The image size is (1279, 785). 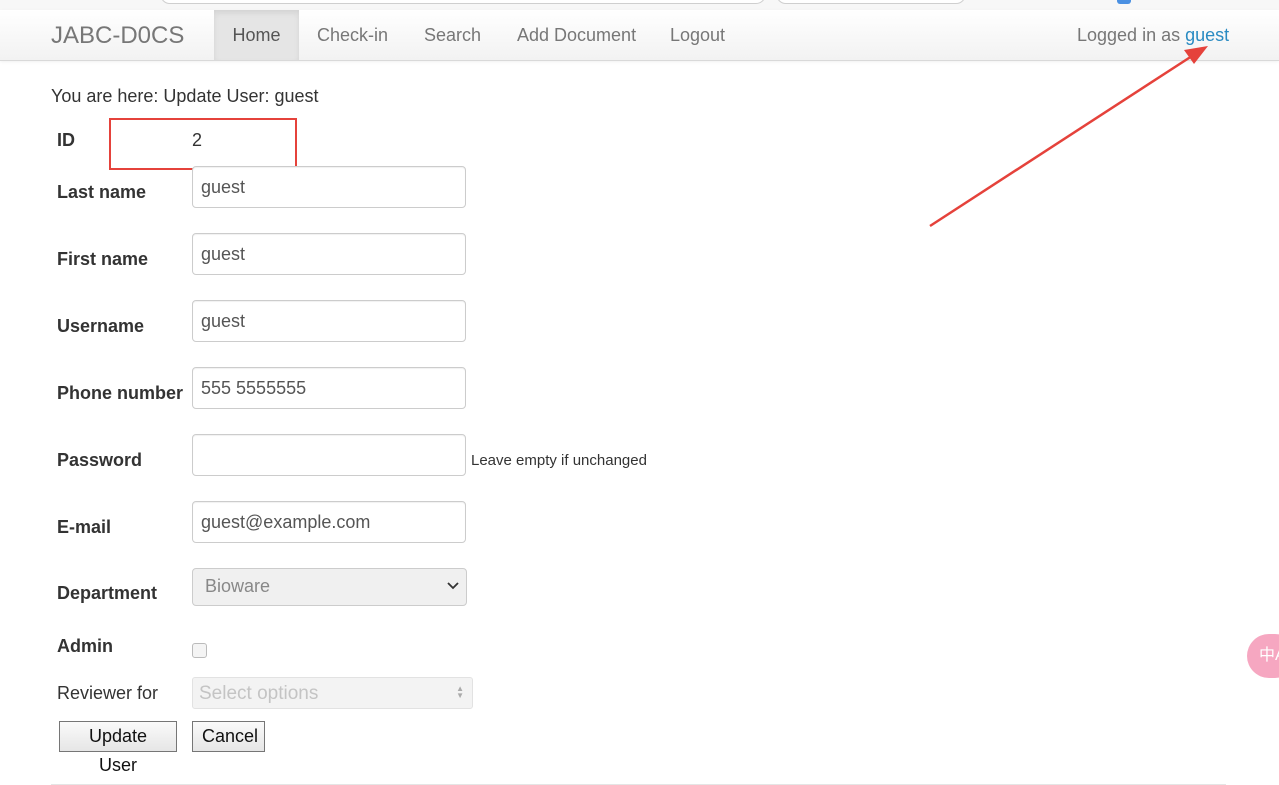 I want to click on nav-logout: Logout, so click(x=697, y=35).